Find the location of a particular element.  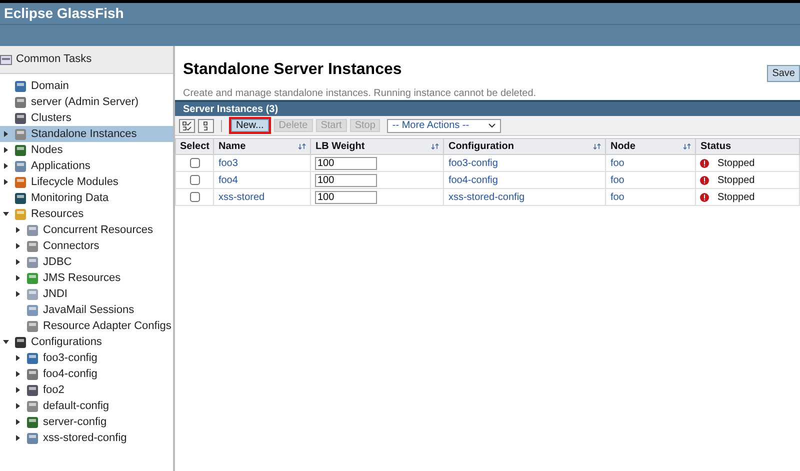

tree-item: Concurrent Resources is located at coordinates (86, 230).